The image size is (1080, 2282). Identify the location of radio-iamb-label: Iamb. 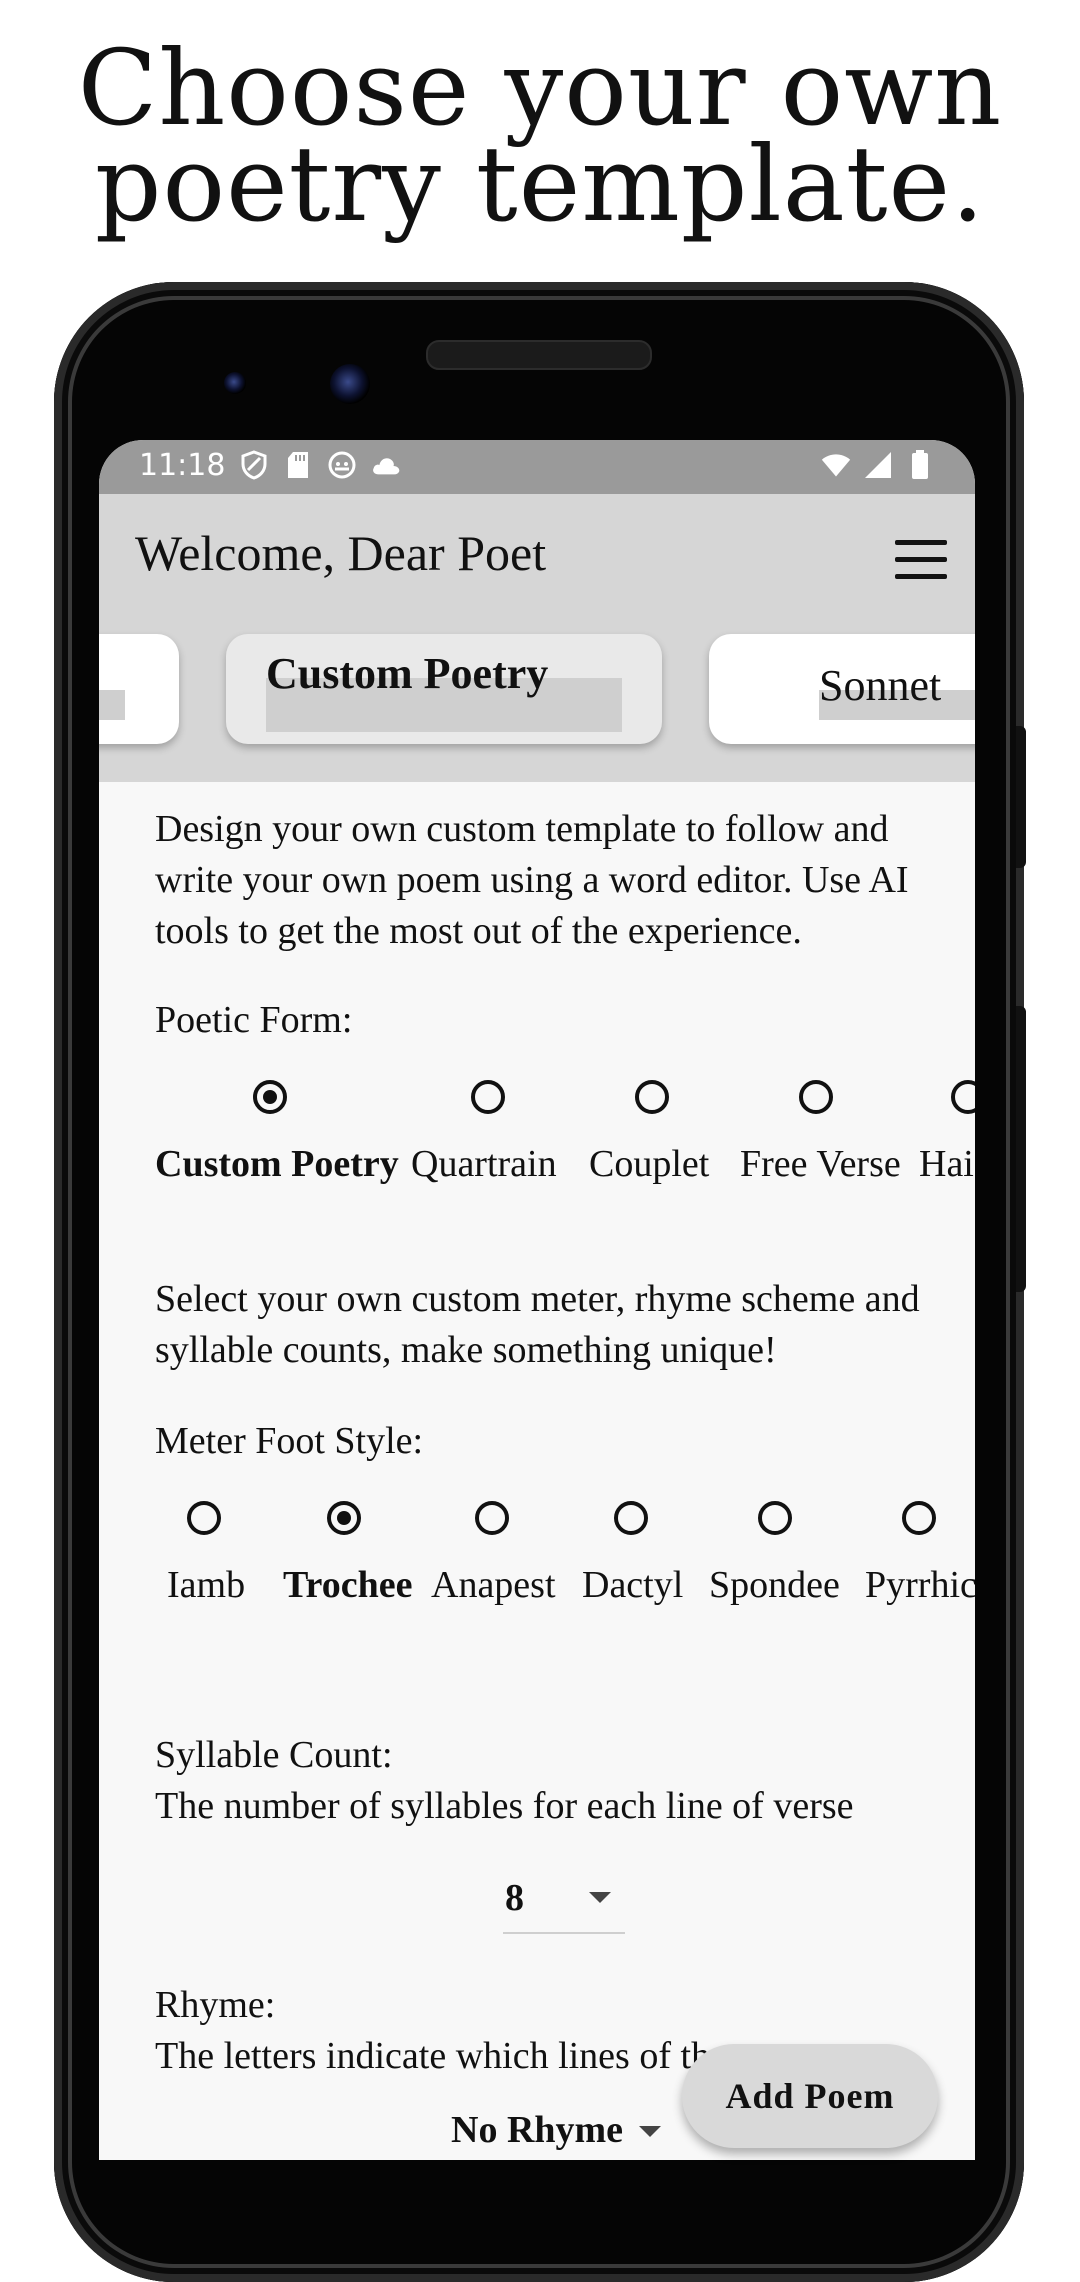
(206, 1585).